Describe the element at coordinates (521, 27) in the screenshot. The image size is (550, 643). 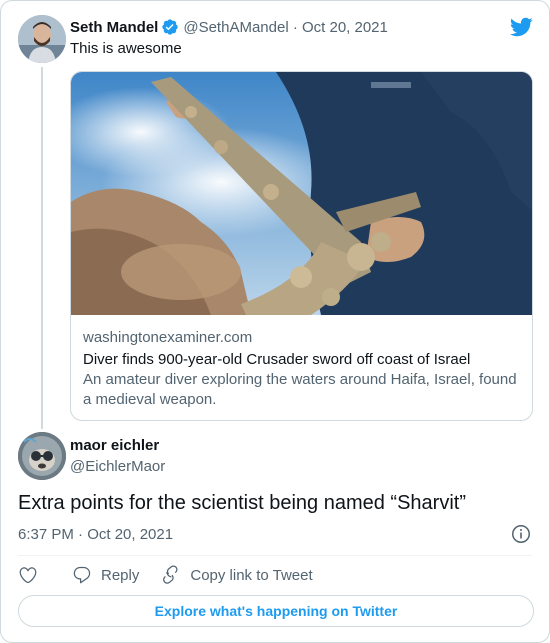
I see `twitter-bird-icon` at that location.